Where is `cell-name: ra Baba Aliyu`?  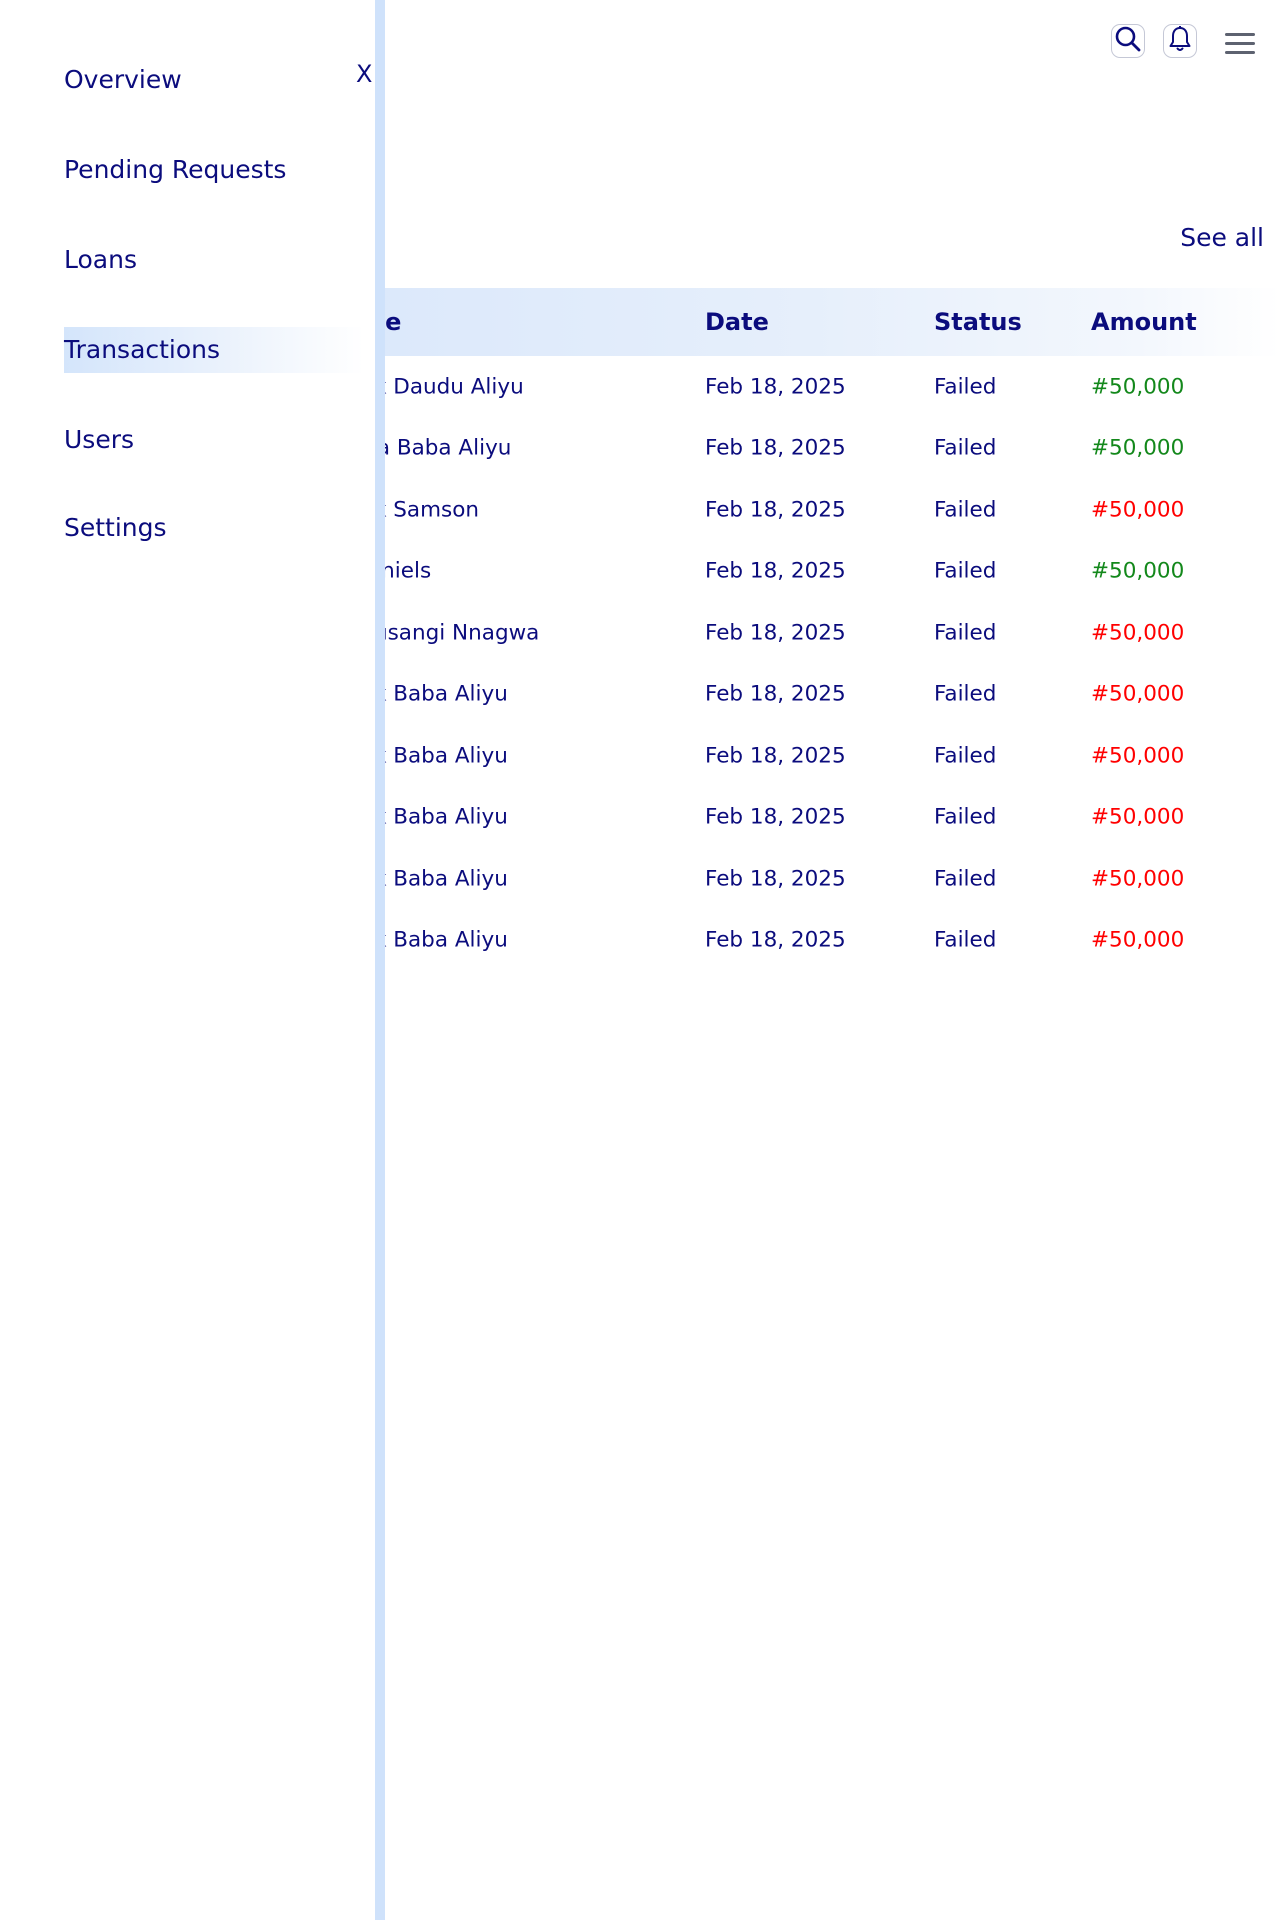 cell-name: ra Baba Aliyu is located at coordinates (440, 448).